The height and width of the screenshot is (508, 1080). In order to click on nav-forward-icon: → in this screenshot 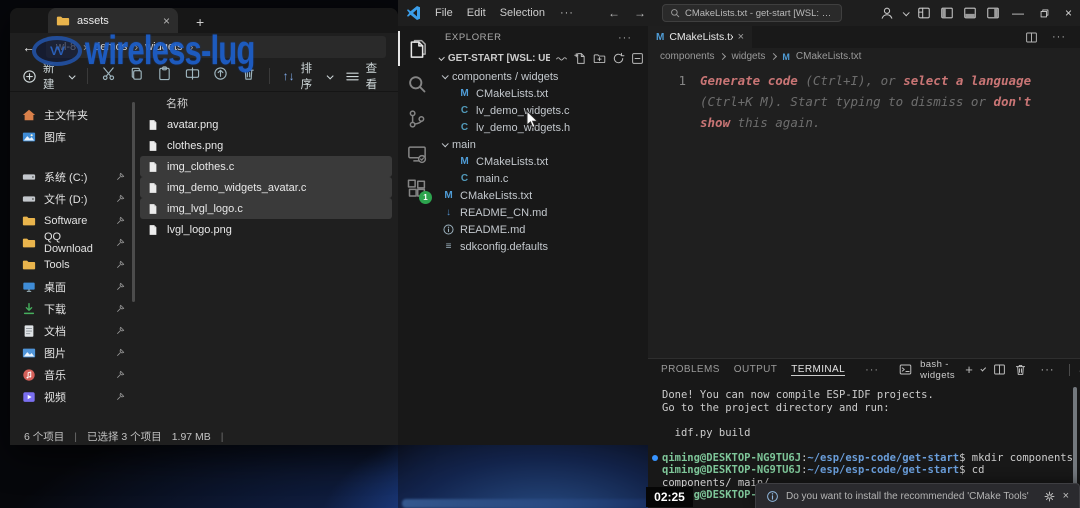, I will do `click(640, 13)`.